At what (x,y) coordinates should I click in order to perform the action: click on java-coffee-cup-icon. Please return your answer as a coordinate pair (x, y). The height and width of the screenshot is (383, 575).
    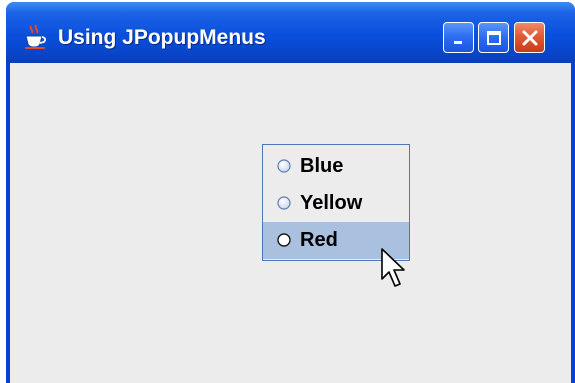
    Looking at the image, I should click on (35, 37).